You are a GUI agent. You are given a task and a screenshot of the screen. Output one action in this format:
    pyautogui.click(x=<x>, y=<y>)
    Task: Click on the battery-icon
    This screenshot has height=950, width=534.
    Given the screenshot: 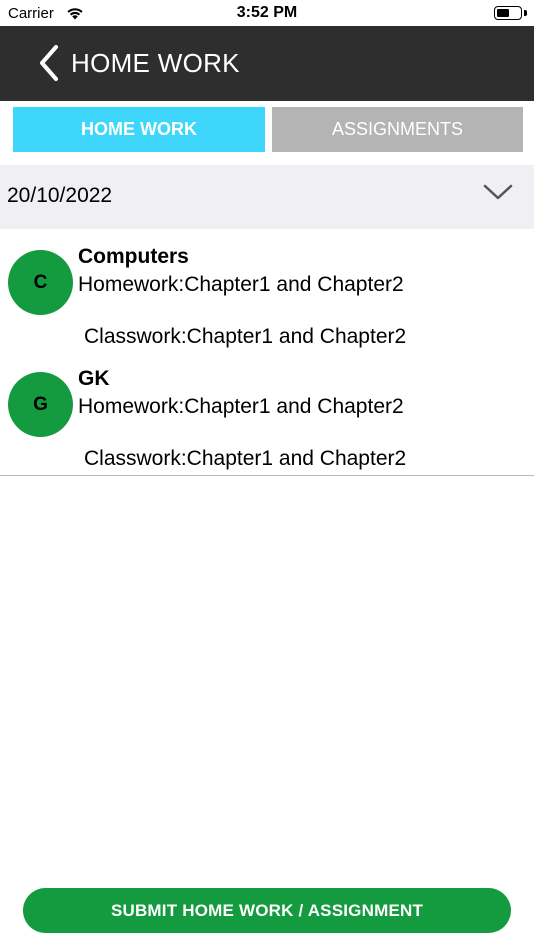 What is the action you would take?
    pyautogui.click(x=508, y=13)
    